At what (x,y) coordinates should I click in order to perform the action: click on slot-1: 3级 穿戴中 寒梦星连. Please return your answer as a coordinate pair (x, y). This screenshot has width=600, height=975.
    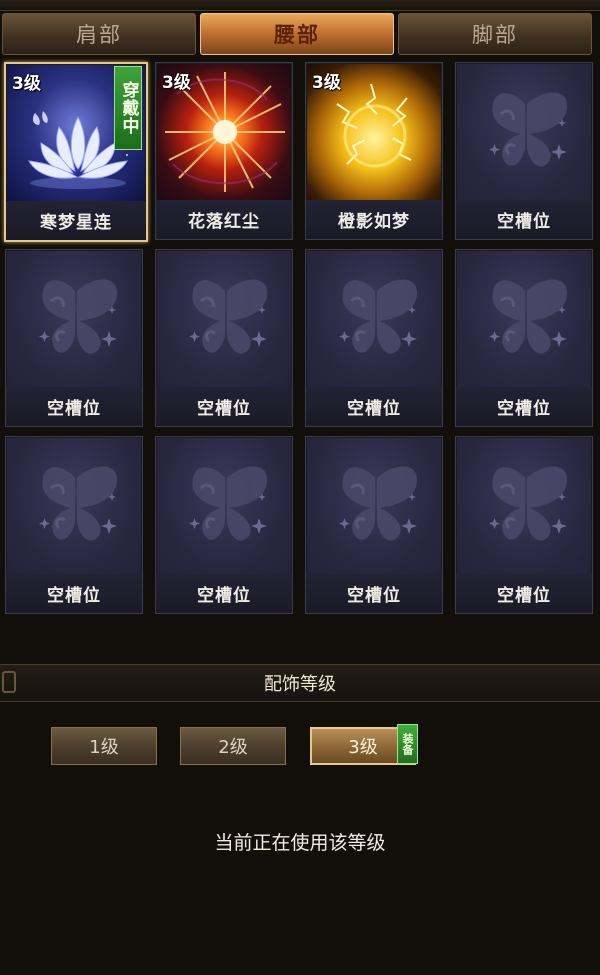
    Looking at the image, I should click on (76, 152).